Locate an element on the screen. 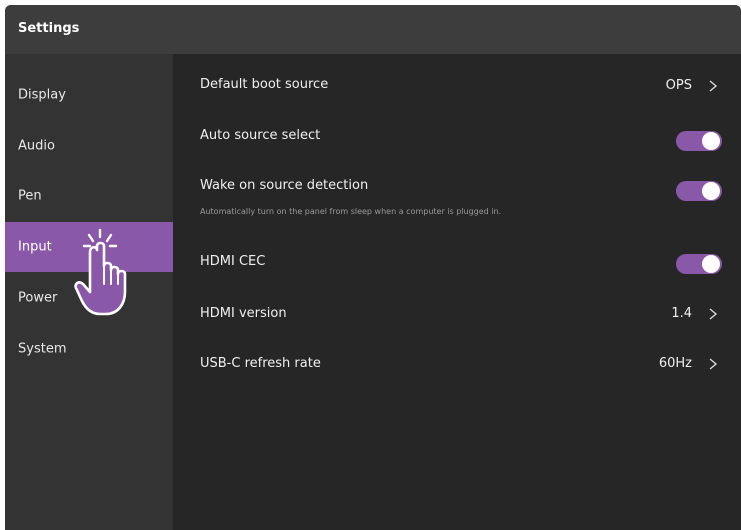  hdmi-cec-label: HDMI CEC is located at coordinates (233, 261).